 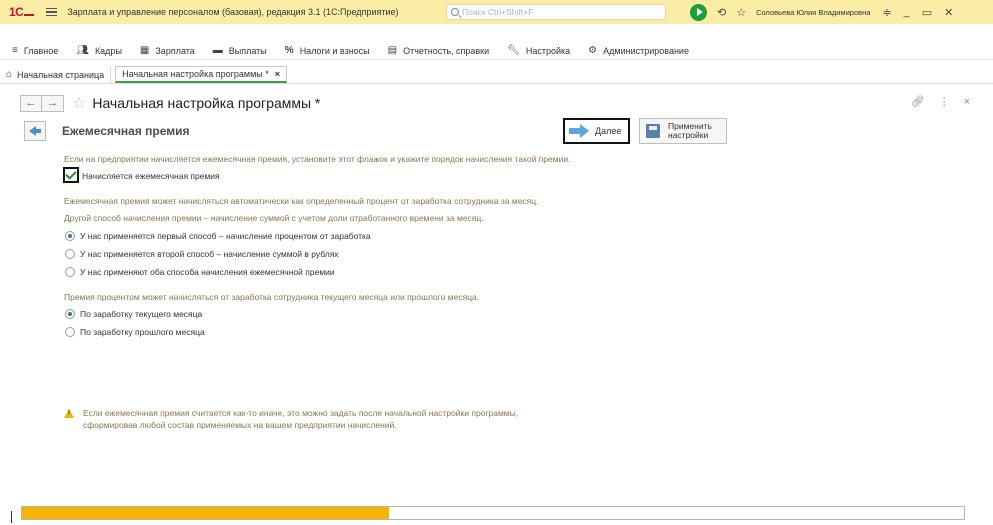 I want to click on radio-base-previous, so click(x=70, y=332).